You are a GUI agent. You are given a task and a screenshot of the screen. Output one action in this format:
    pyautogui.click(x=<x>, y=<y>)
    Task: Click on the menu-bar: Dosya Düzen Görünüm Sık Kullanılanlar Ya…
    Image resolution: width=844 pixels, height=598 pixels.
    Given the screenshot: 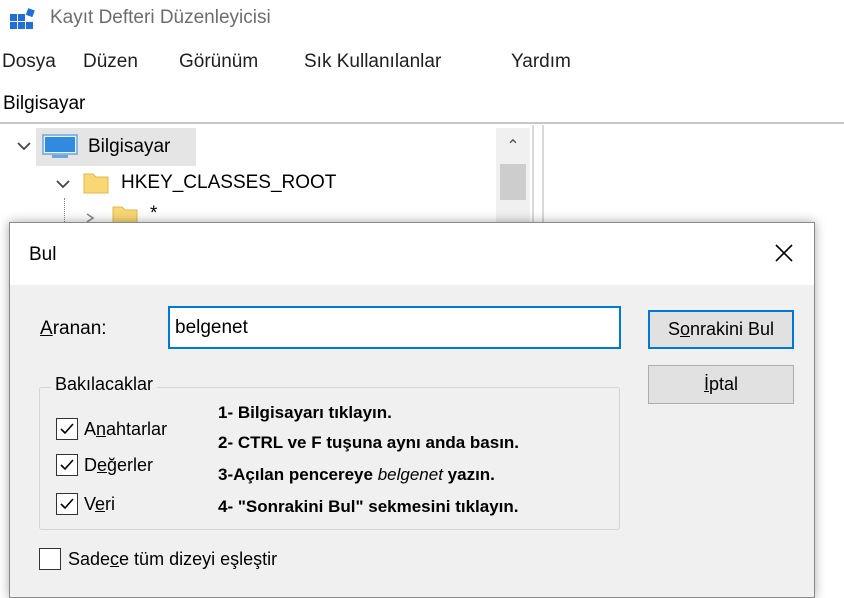 What is the action you would take?
    pyautogui.click(x=422, y=64)
    